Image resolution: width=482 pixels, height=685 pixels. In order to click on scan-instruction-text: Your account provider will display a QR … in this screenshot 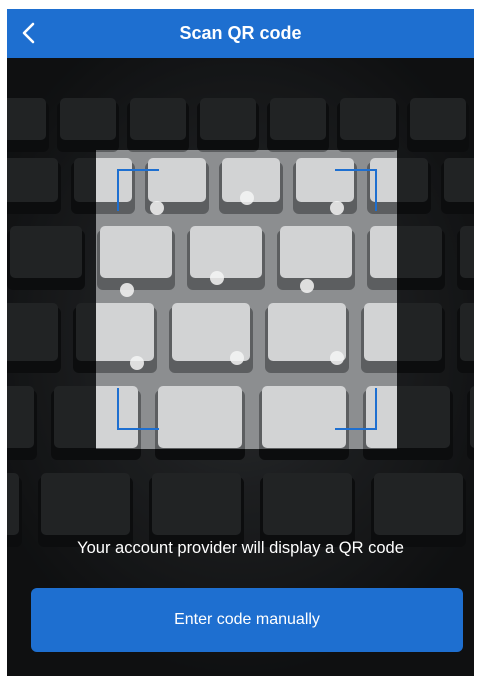, I will do `click(240, 548)`.